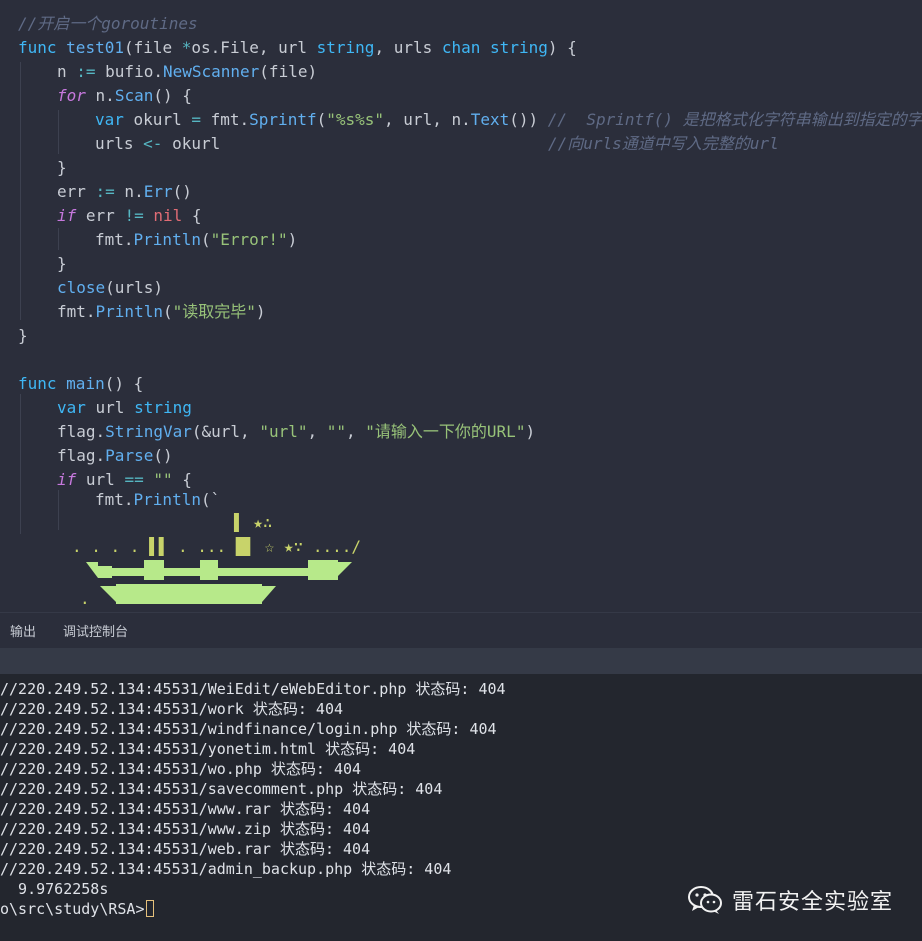 The image size is (922, 941). Describe the element at coordinates (100, 95) in the screenshot. I see `code-text: n.` at that location.